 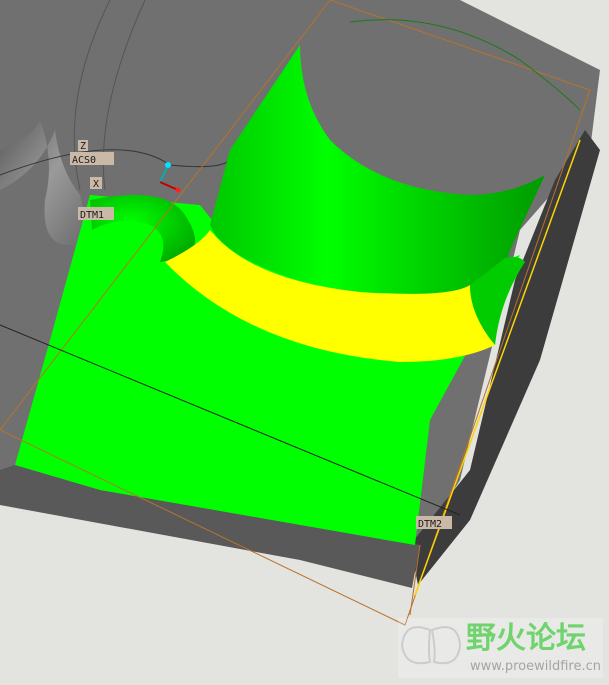 I want to click on dtm1-label: DTM1, so click(x=96, y=214).